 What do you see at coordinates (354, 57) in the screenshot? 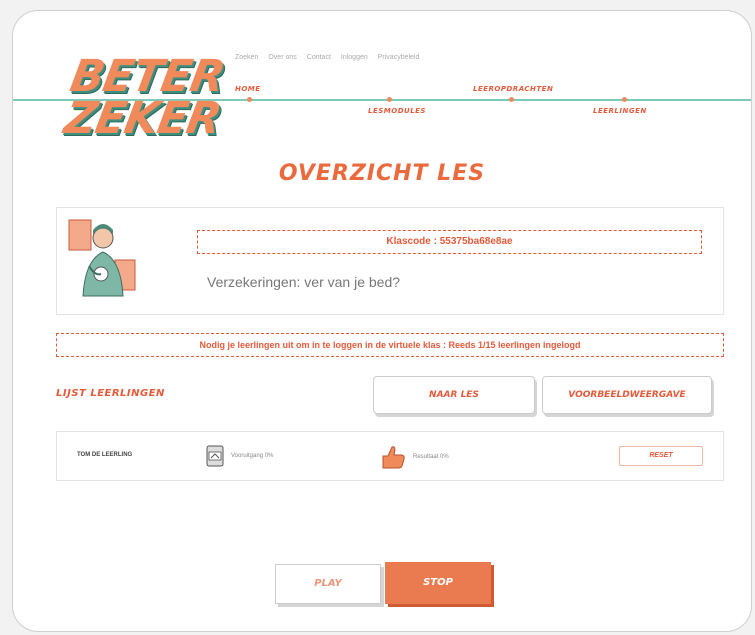
I see `topnav-link-login: Inloggen` at bounding box center [354, 57].